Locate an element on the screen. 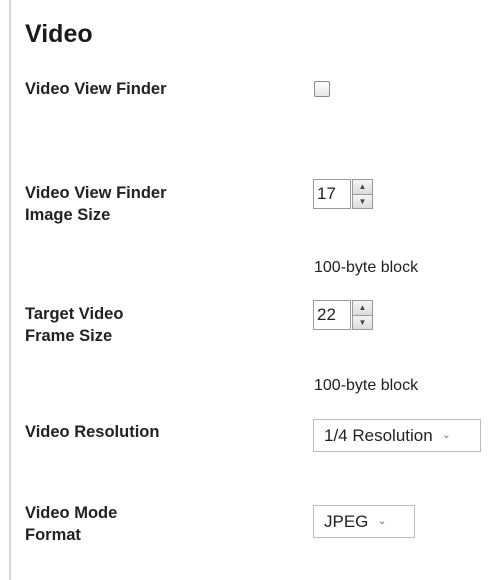  view-finder-checkbox is located at coordinates (322, 89).